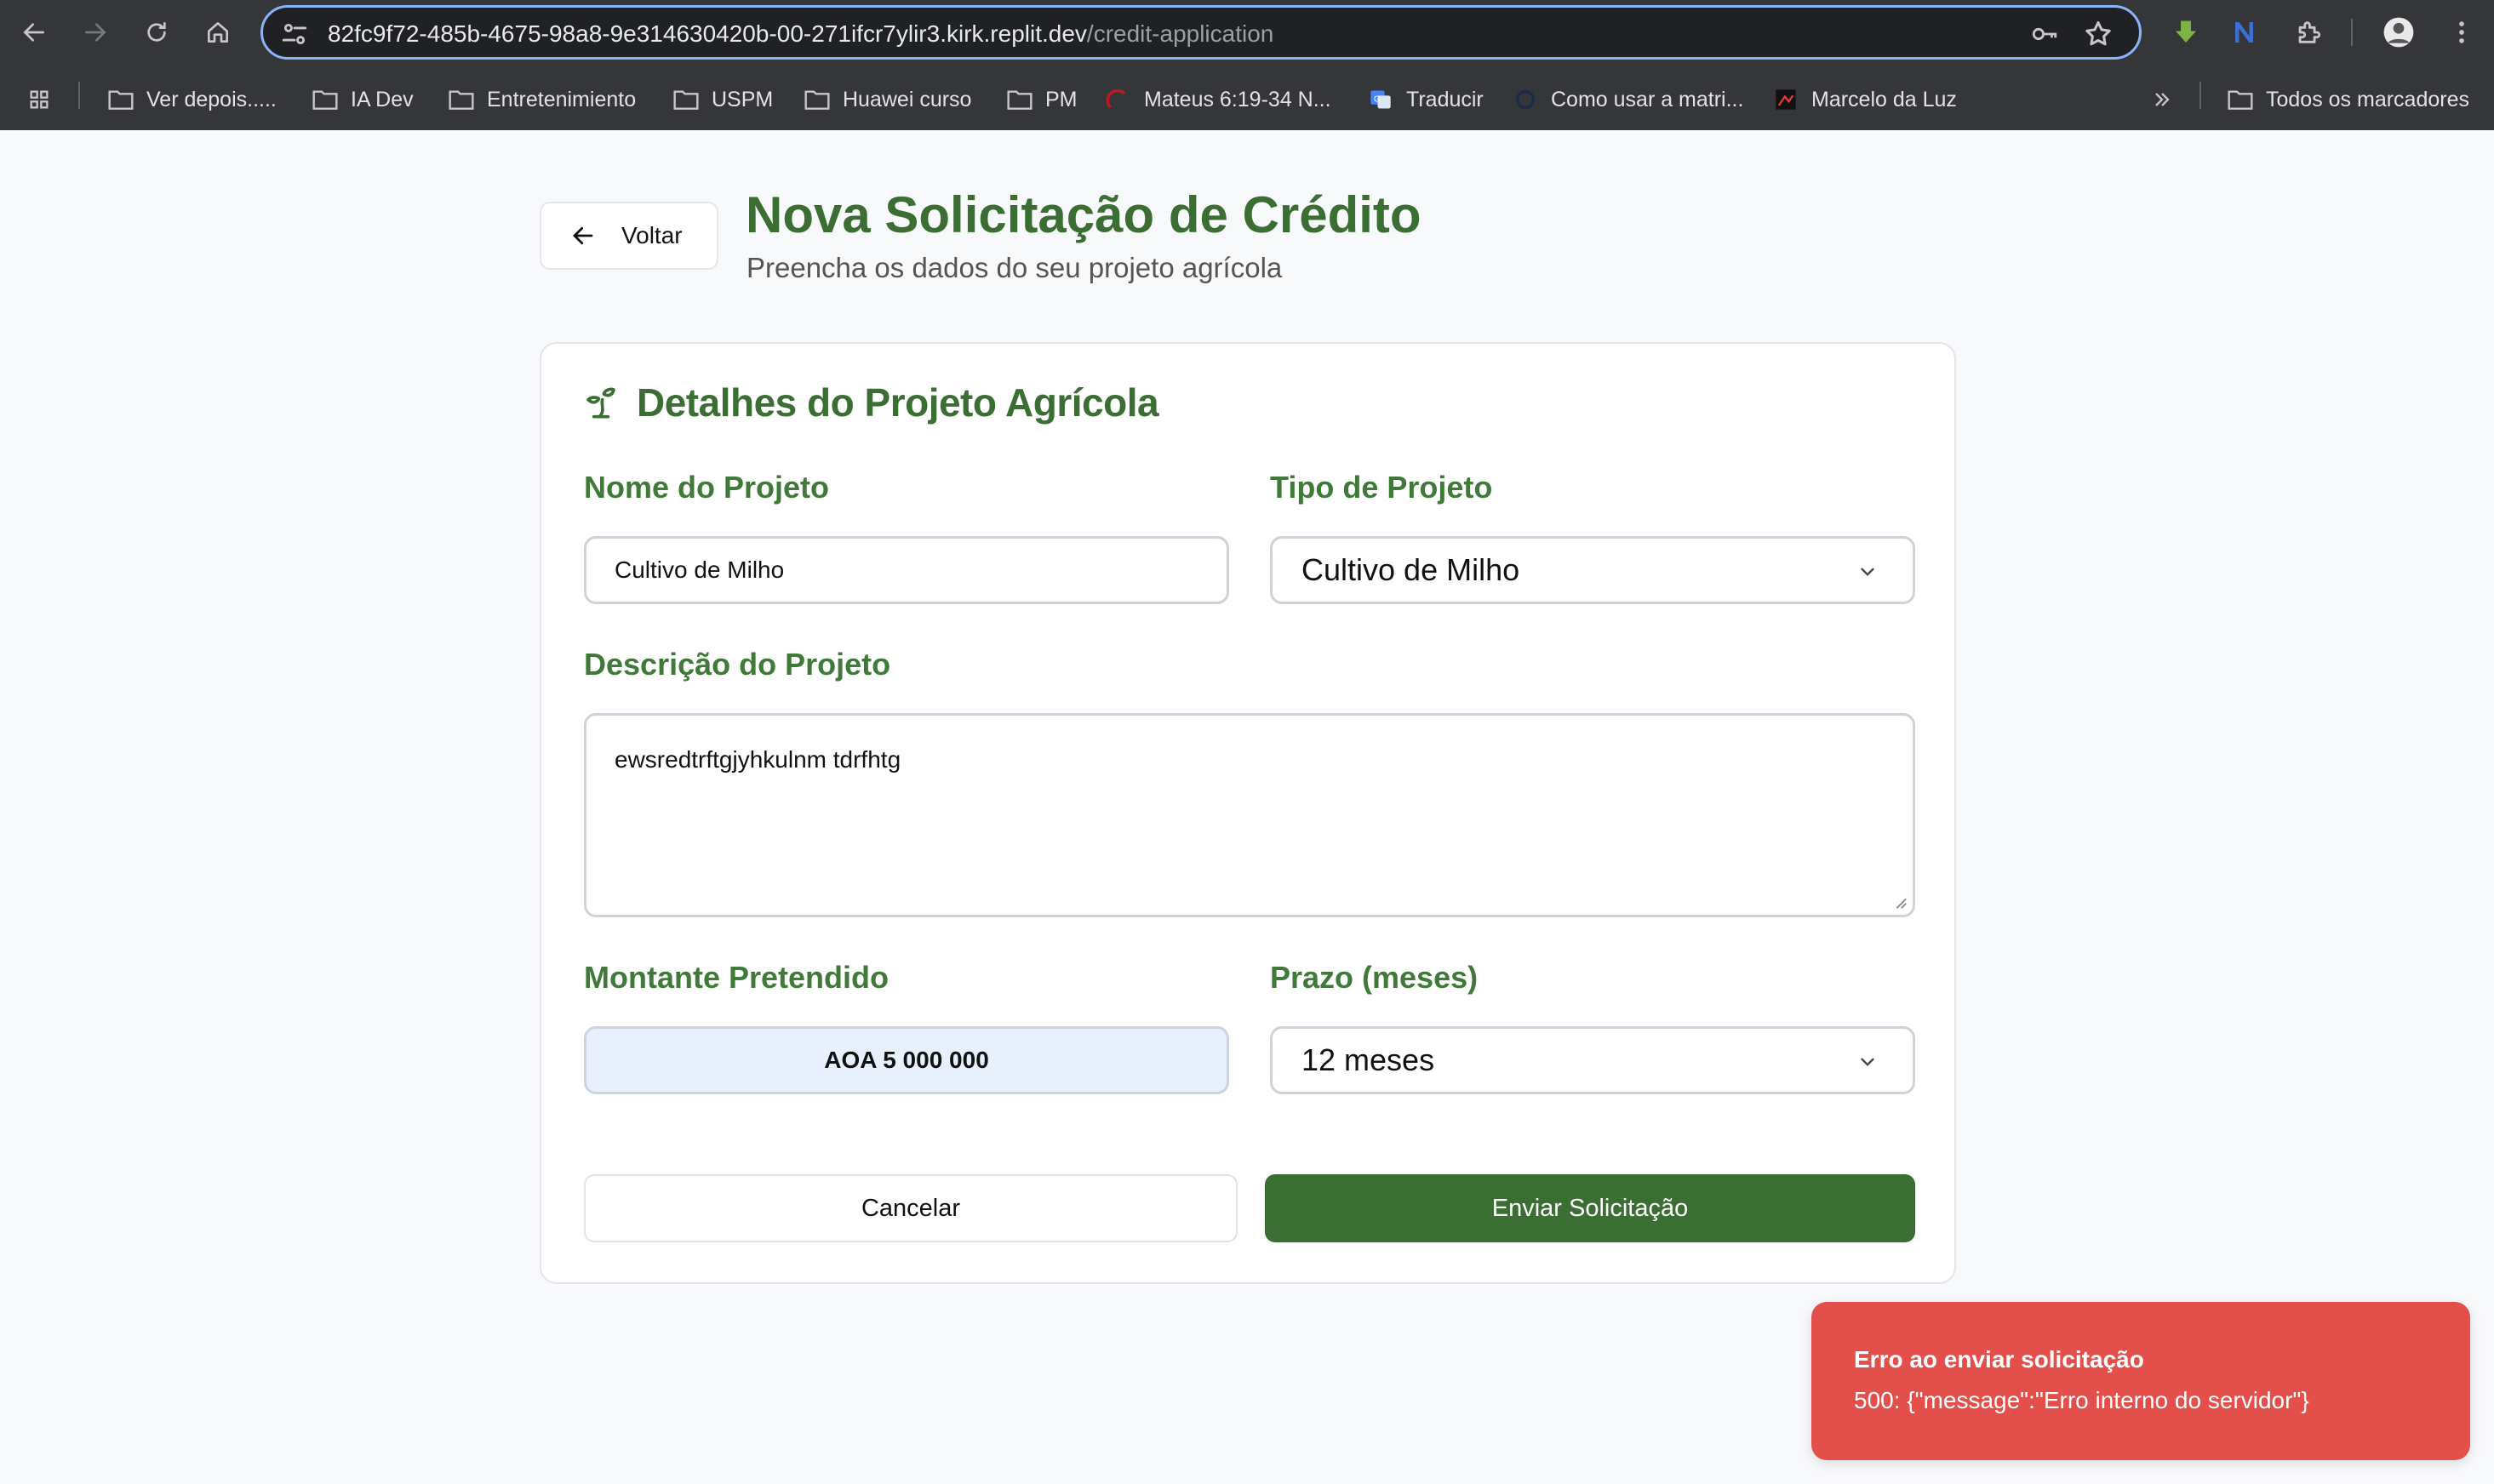 Image resolution: width=2494 pixels, height=1484 pixels. I want to click on download-extension-icon, so click(2186, 32).